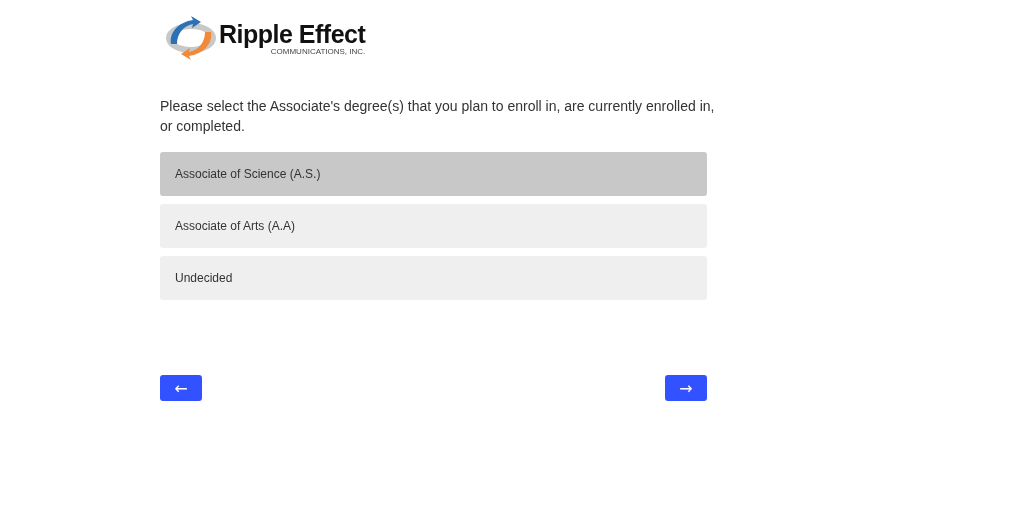 The width and height of the screenshot is (1011, 528). What do you see at coordinates (433, 174) in the screenshot?
I see `answer-option: Associate of Science (A.S.)` at bounding box center [433, 174].